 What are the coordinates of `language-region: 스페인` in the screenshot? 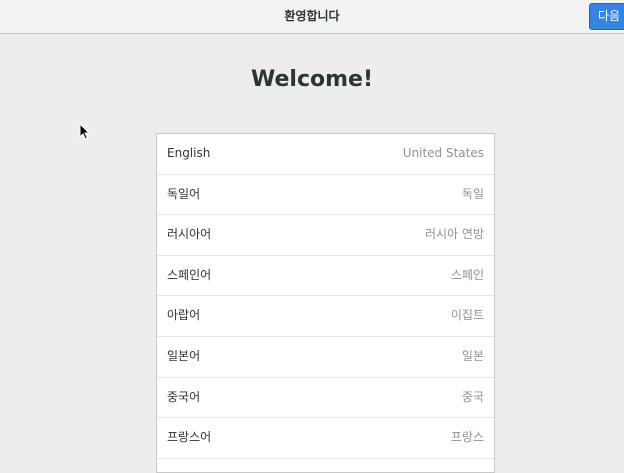 It's located at (467, 274).